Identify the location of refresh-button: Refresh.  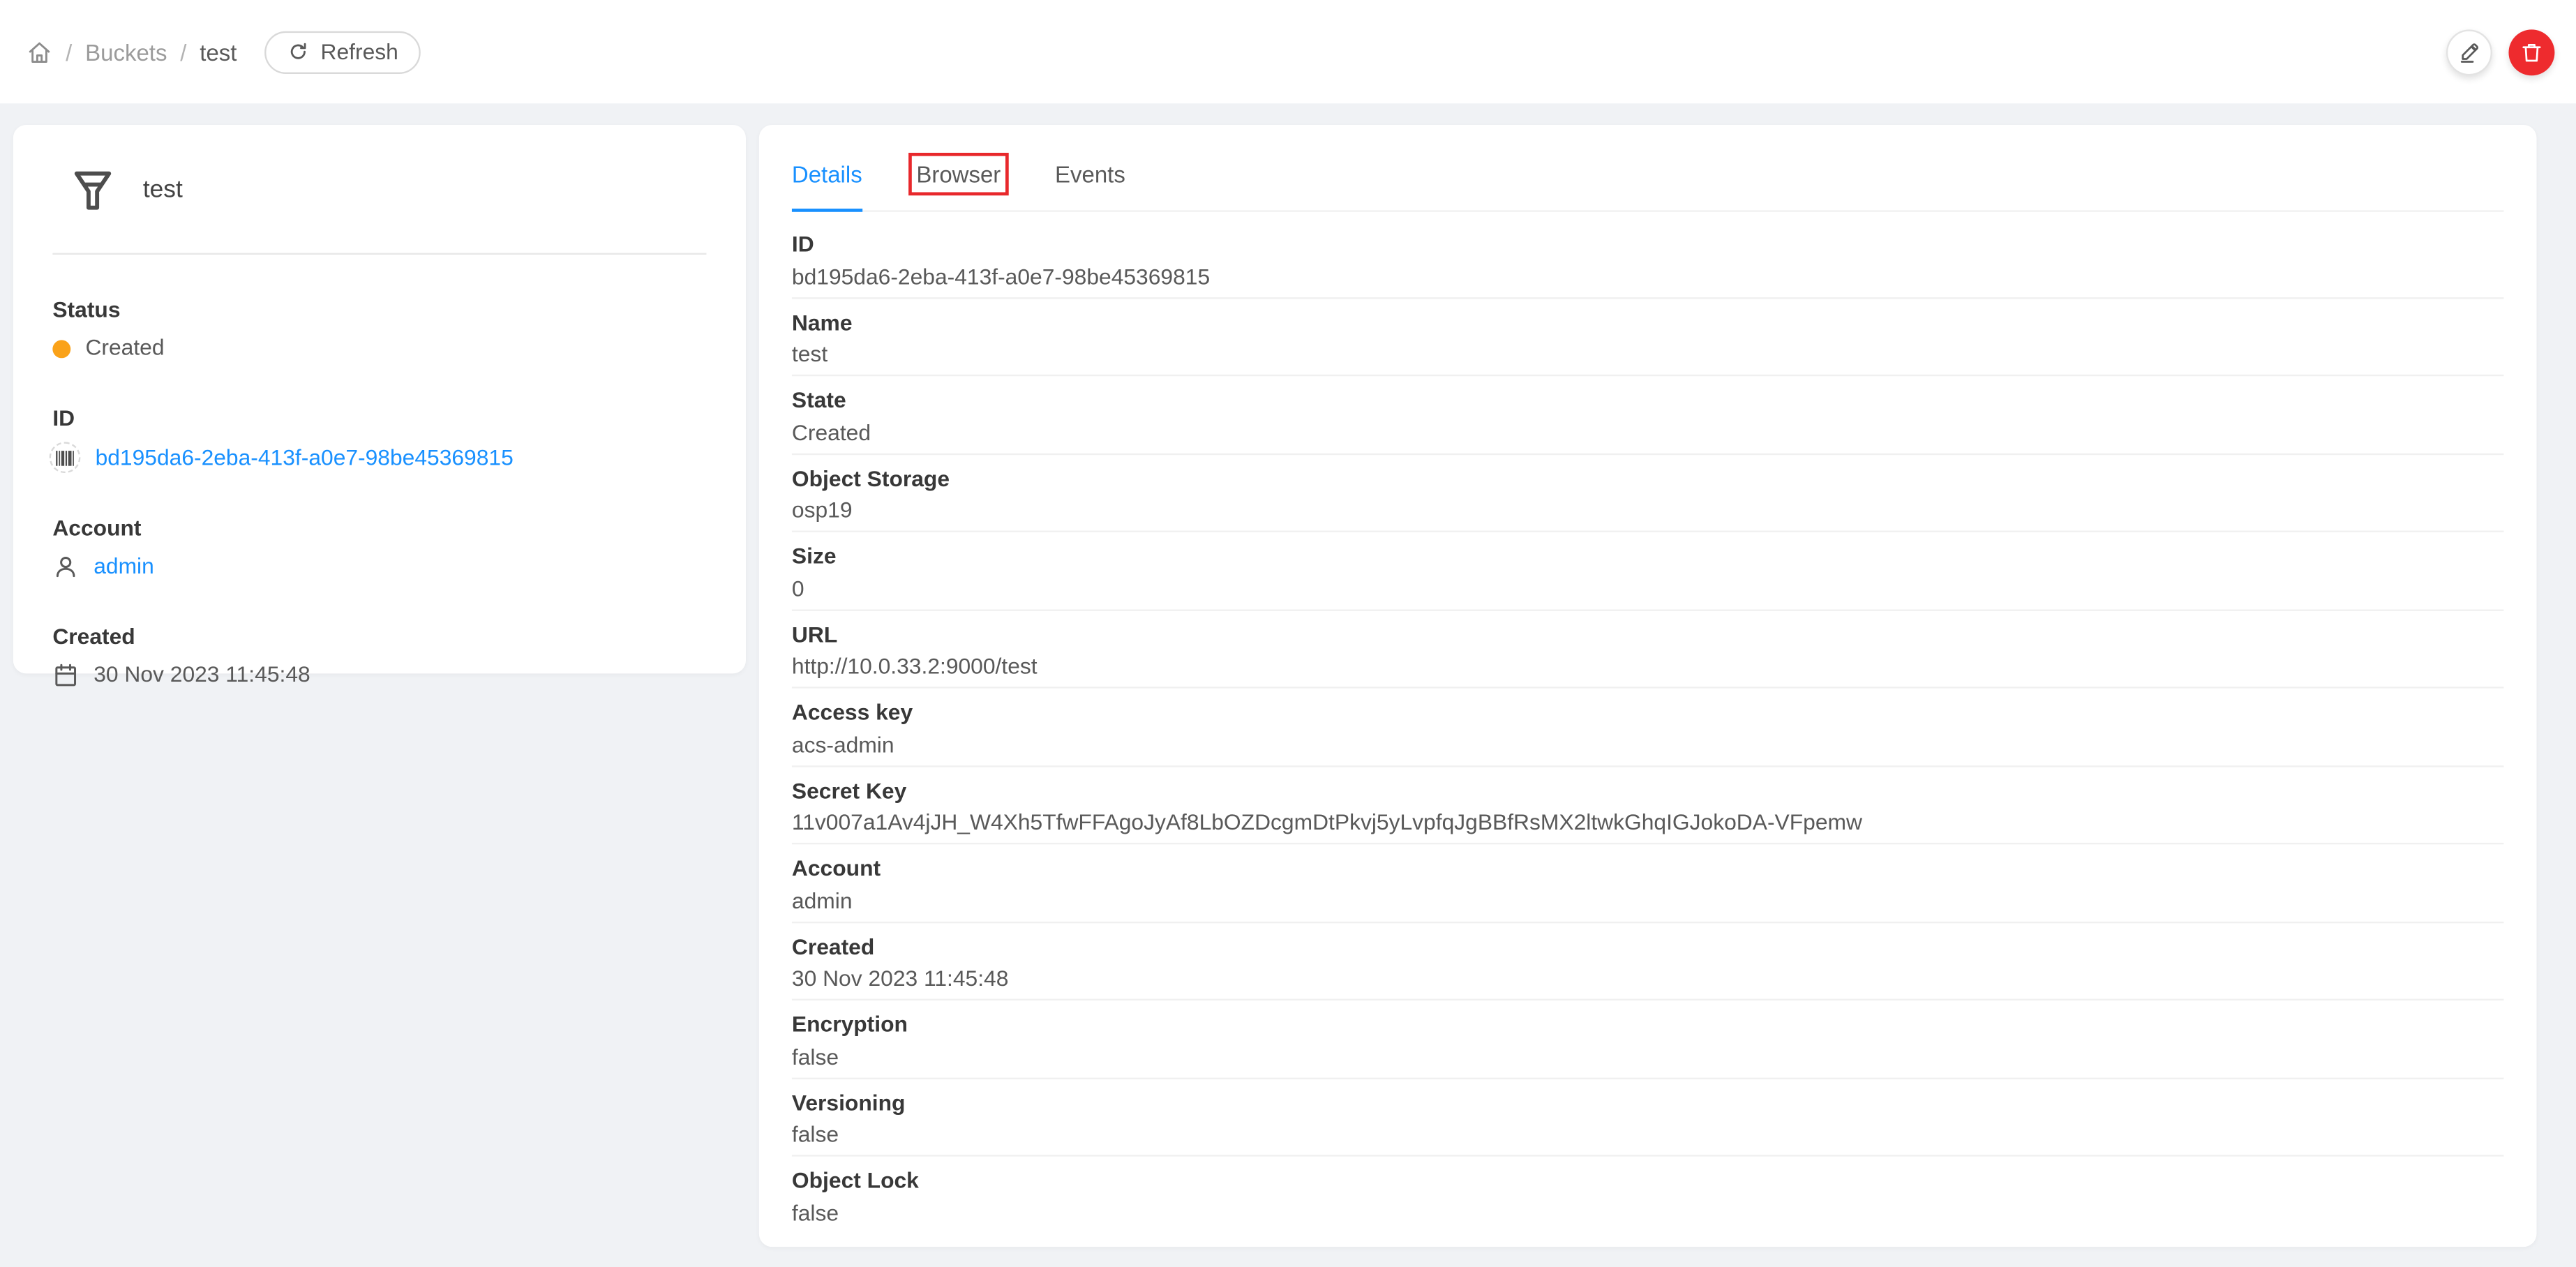
(342, 51).